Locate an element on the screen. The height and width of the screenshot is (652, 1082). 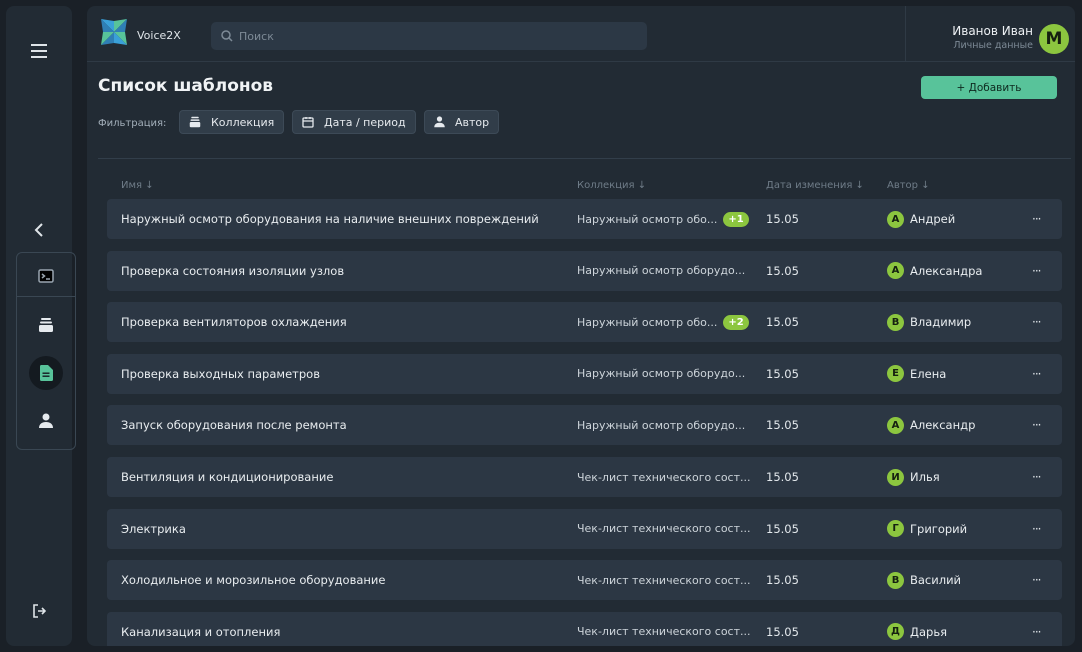
filter-date: Дата / период is located at coordinates (354, 122).